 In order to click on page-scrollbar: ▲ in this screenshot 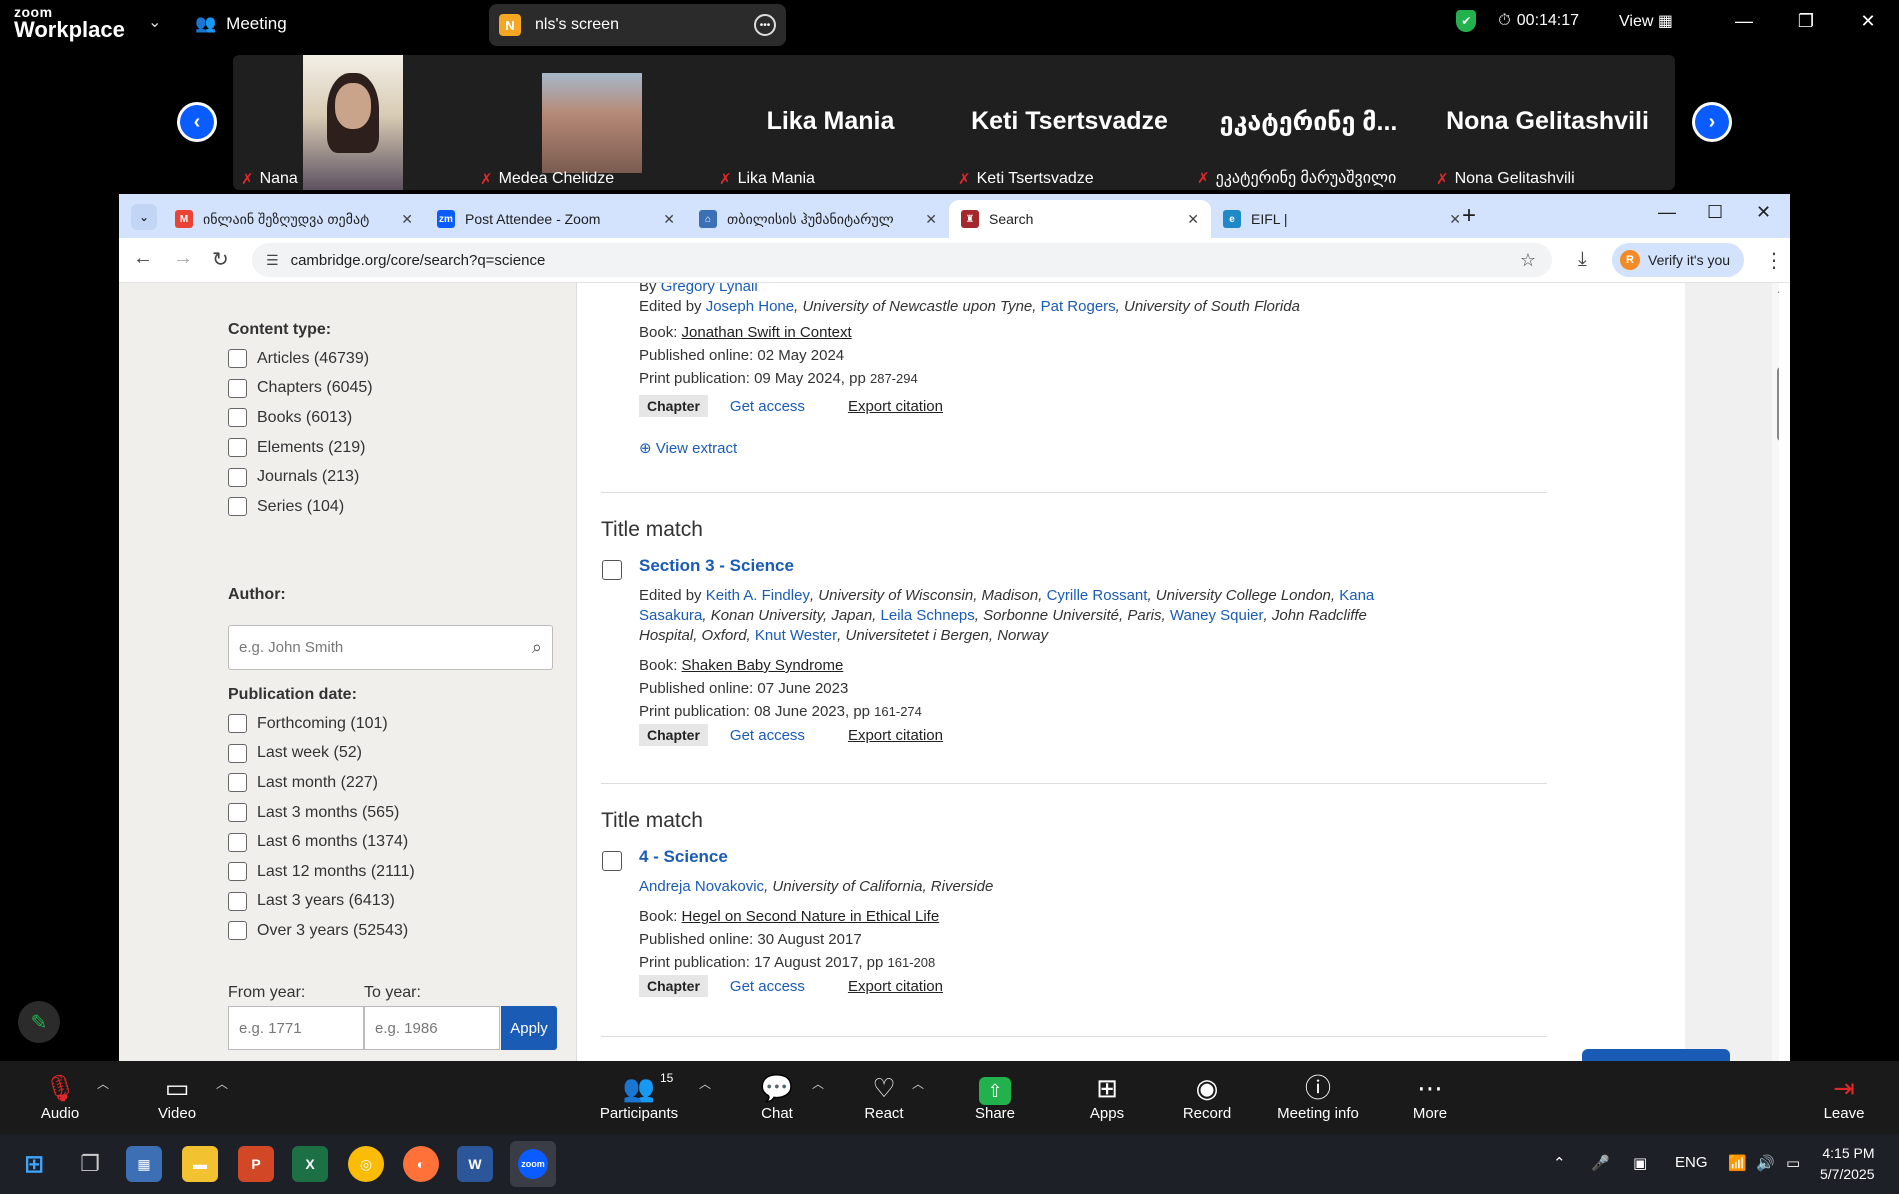, I will do `click(1775, 672)`.